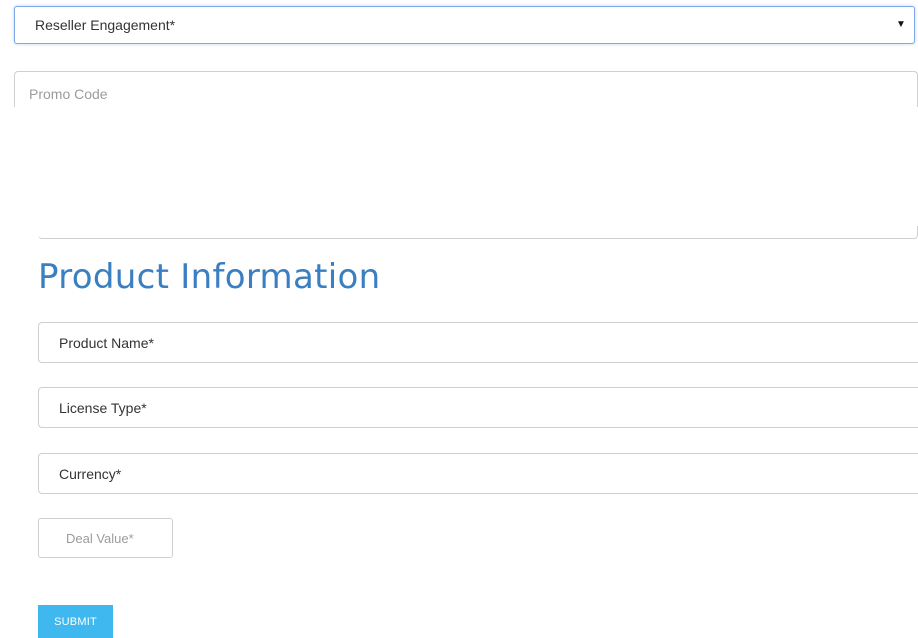  Describe the element at coordinates (478, 407) in the screenshot. I see `license-type-select: License Type*` at that location.